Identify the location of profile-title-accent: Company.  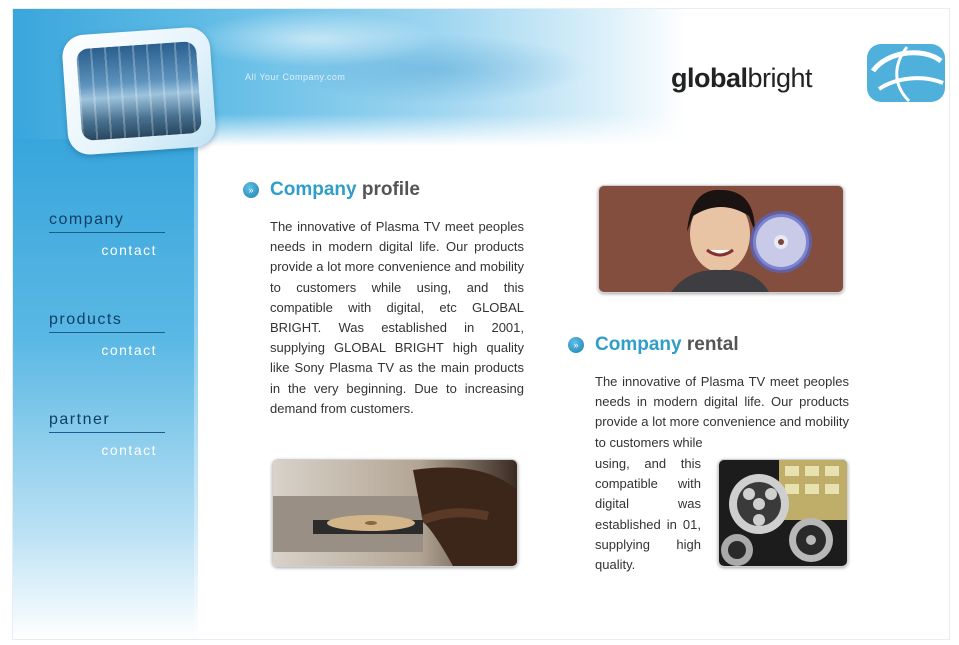
(313, 189).